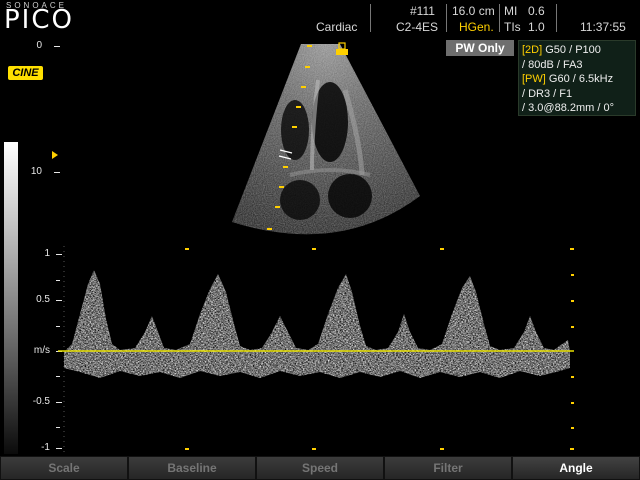 The width and height of the screenshot is (640, 480). What do you see at coordinates (576, 468) in the screenshot?
I see `angle-button: Angle` at bounding box center [576, 468].